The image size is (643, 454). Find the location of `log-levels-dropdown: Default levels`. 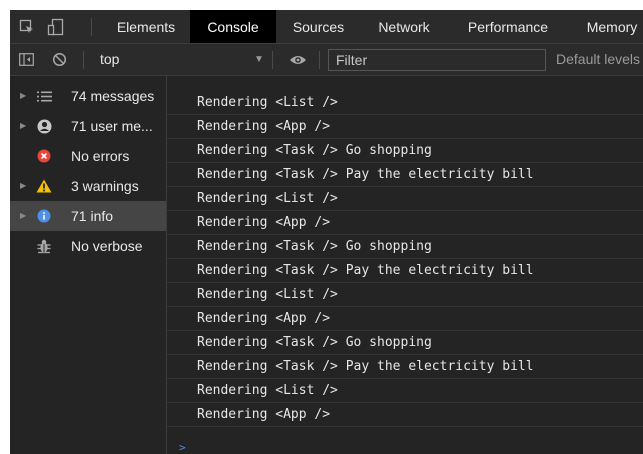

log-levels-dropdown: Default levels is located at coordinates (598, 59).